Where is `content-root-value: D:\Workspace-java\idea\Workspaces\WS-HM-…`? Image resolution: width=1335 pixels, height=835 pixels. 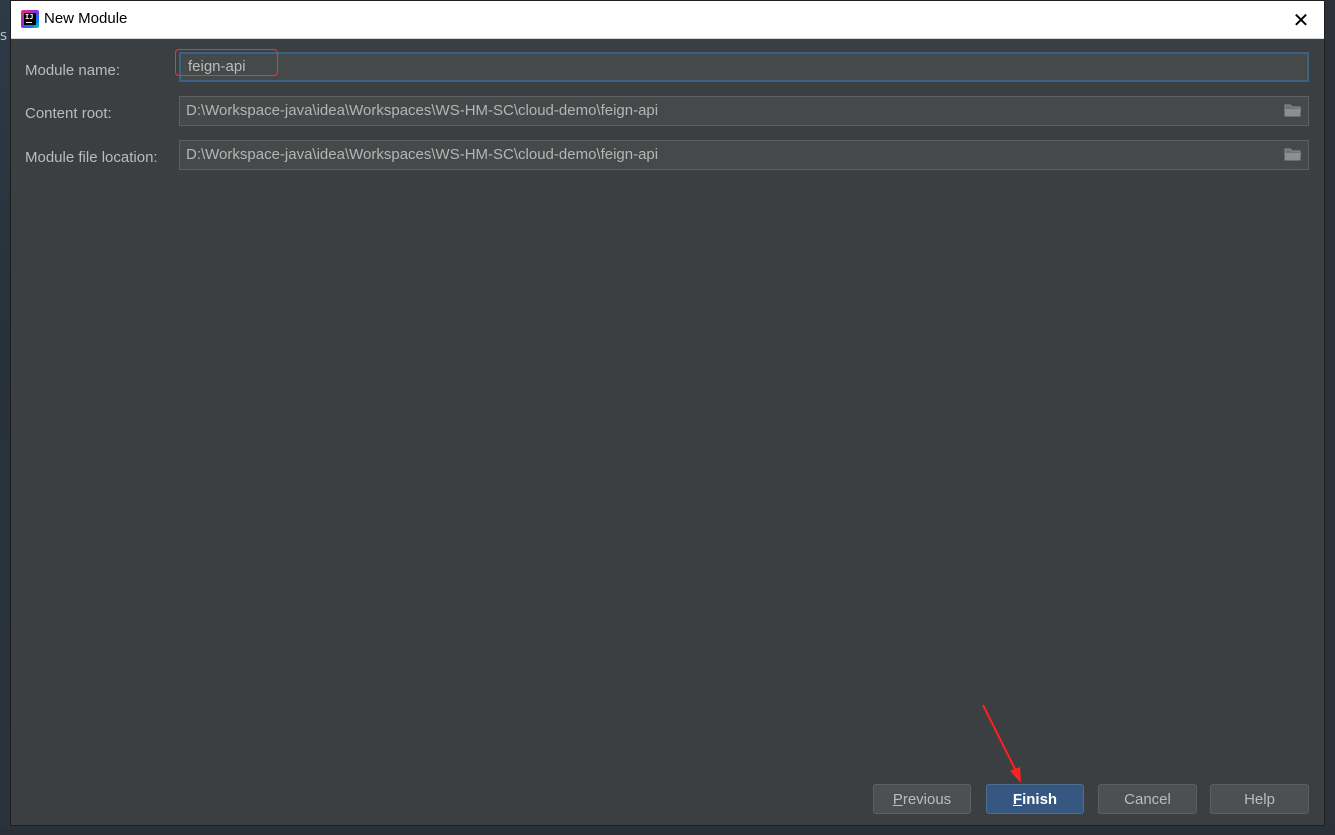 content-root-value: D:\Workspace-java\idea\Workspaces\WS-HM-… is located at coordinates (422, 110).